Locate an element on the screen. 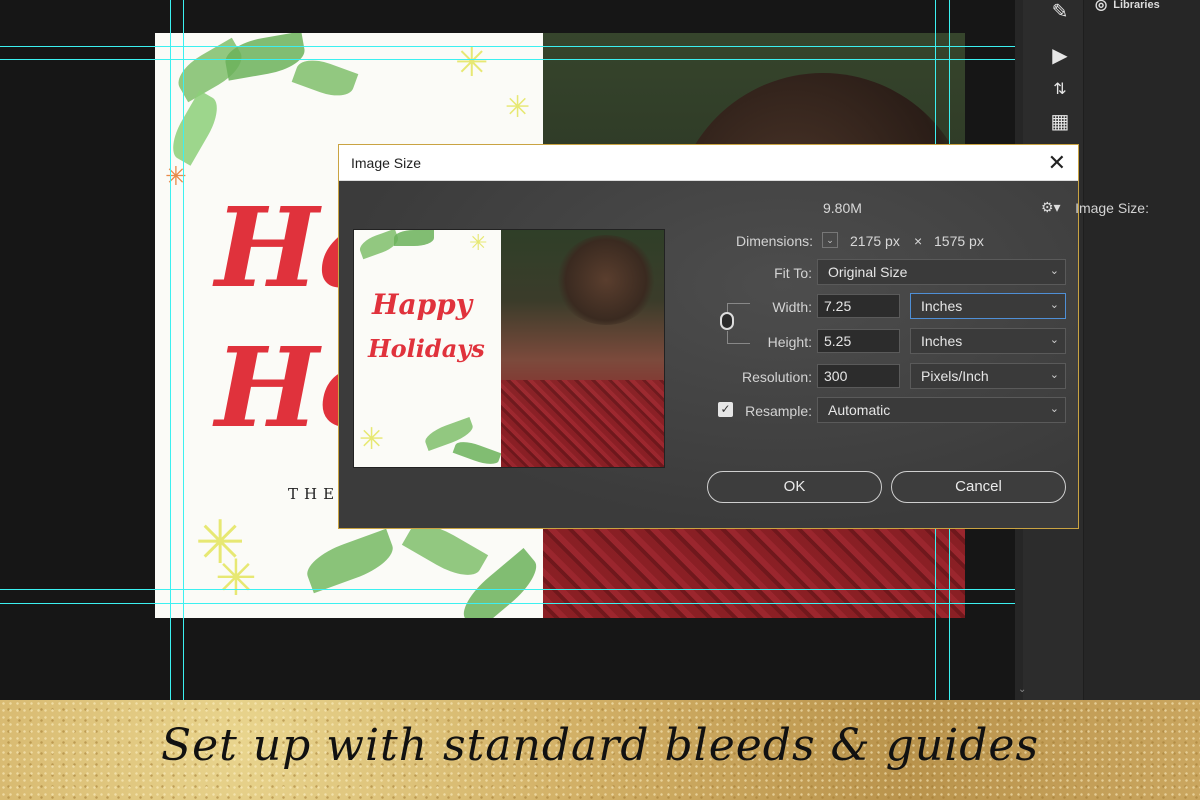 This screenshot has height=800, width=1200. image-size-label: Image Size: is located at coordinates (1112, 208).